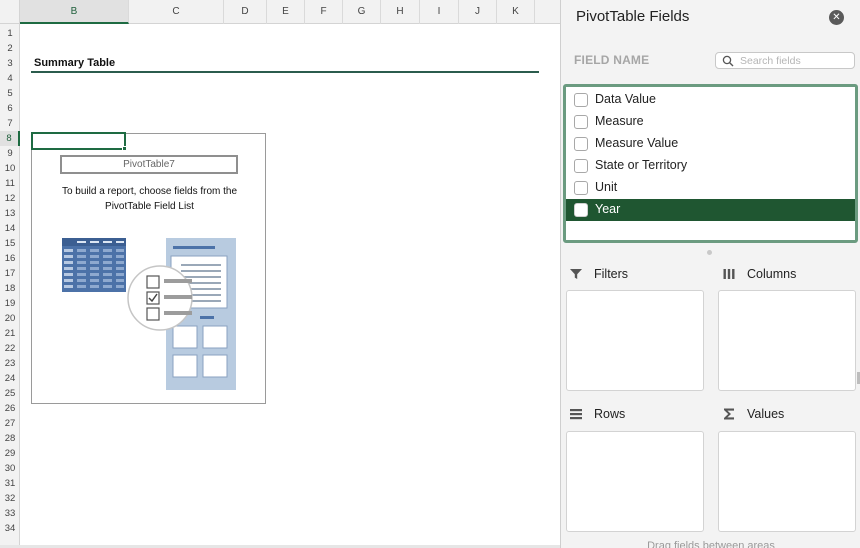 The height and width of the screenshot is (548, 860). Describe the element at coordinates (10, 48) in the screenshot. I see `row-header-2: 2` at that location.